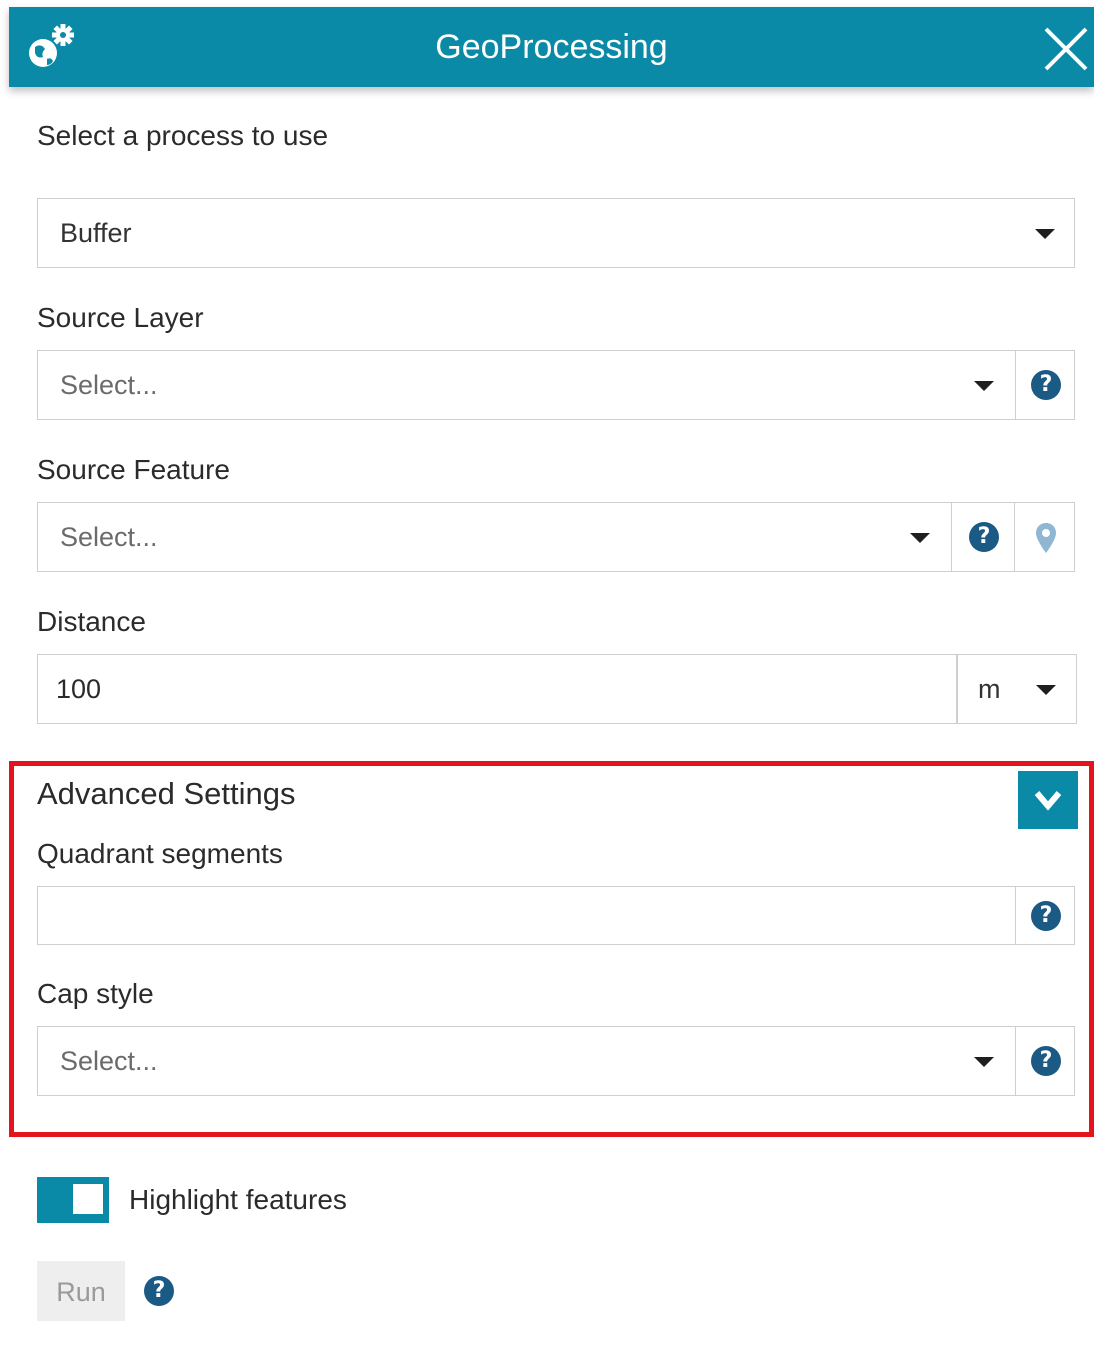  Describe the element at coordinates (95, 993) in the screenshot. I see `cap-style-label: Cap style` at that location.